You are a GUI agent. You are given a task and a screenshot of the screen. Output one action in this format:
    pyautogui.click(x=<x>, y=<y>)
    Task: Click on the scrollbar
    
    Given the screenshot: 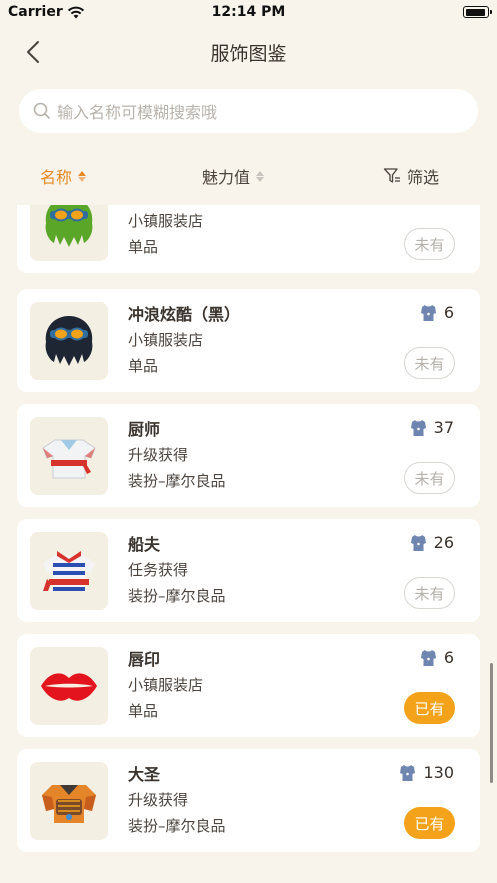 What is the action you would take?
    pyautogui.click(x=491, y=723)
    